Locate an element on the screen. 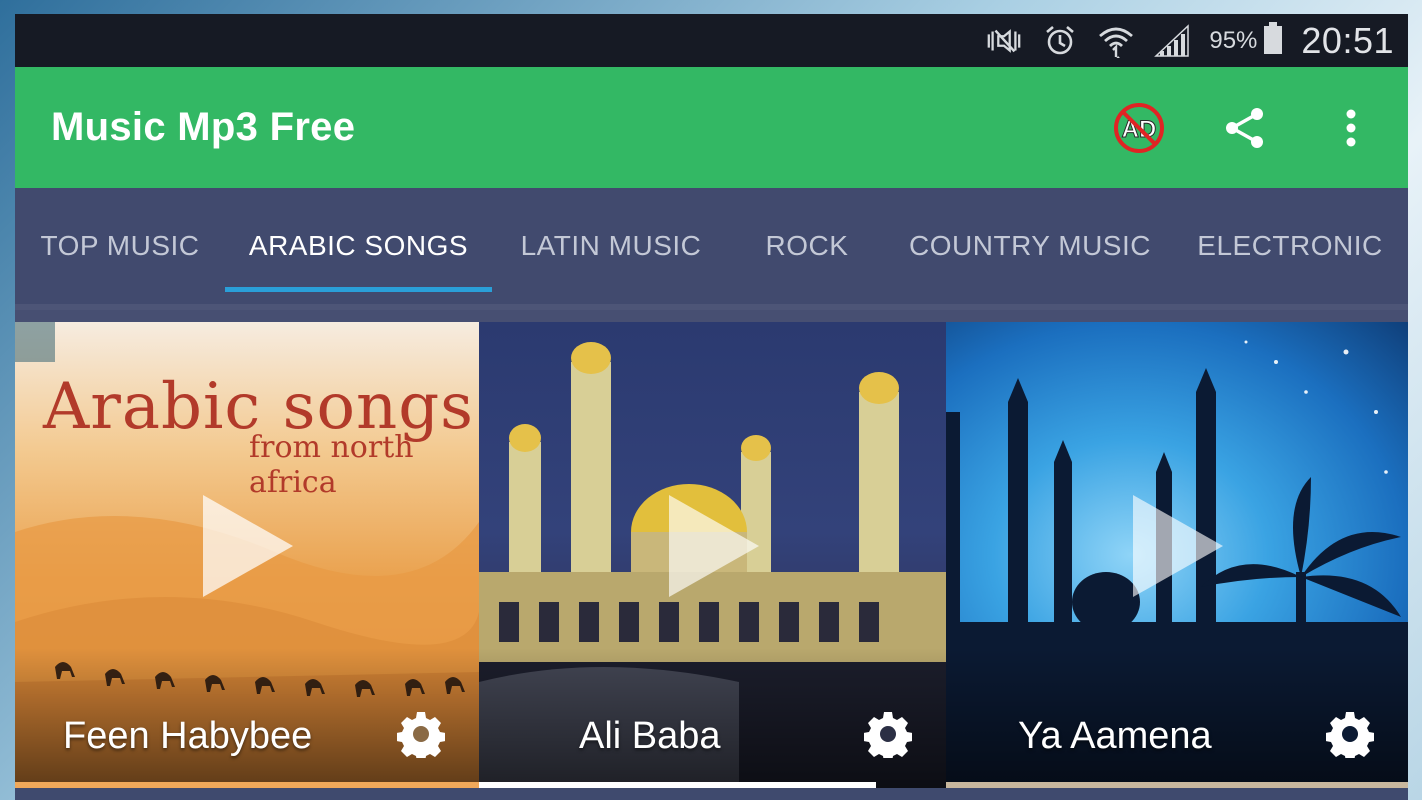  no-ads-button: AD is located at coordinates (1139, 128).